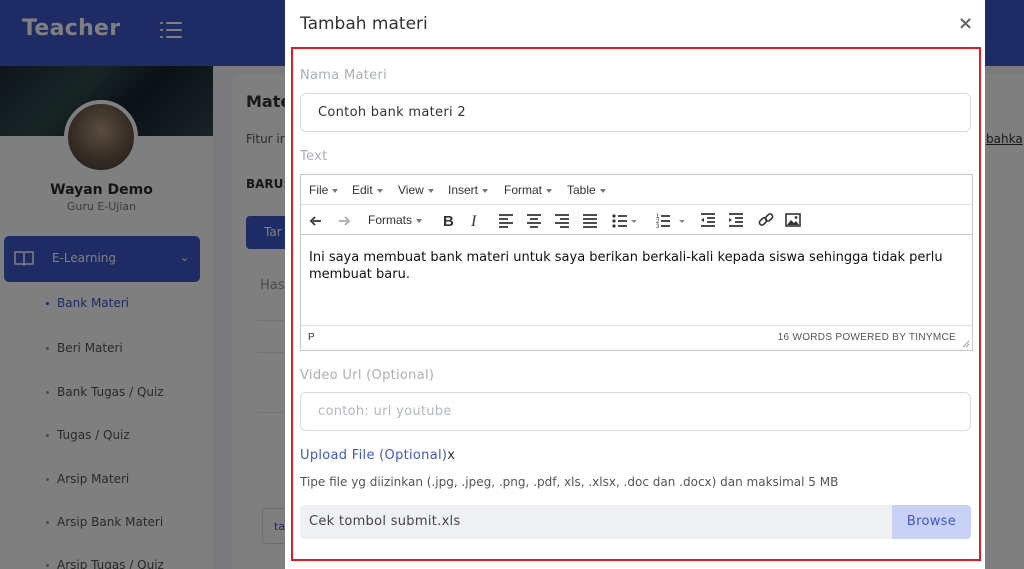  I want to click on browse-button: Browse, so click(931, 522).